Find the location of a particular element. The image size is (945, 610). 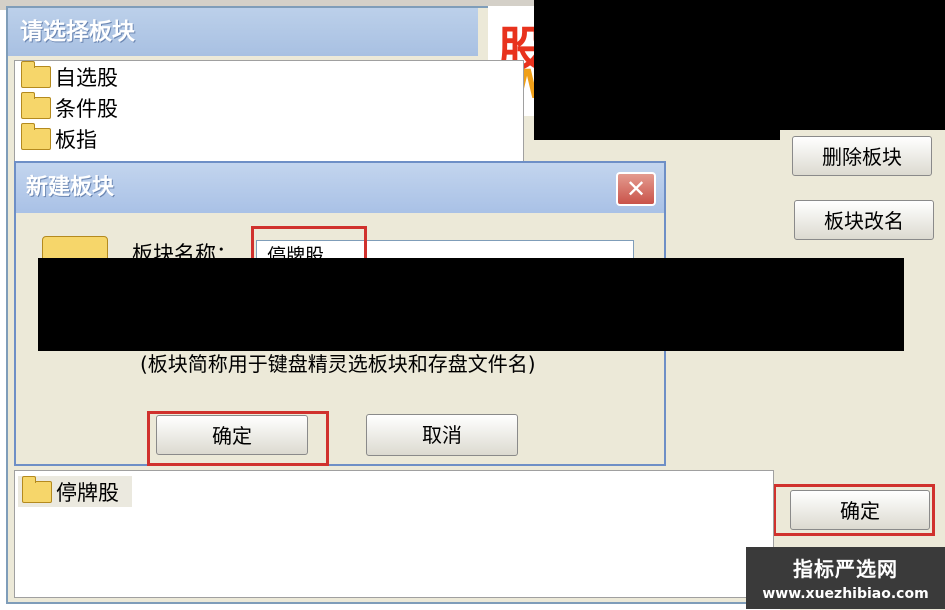

list-item-label: 停牌股 is located at coordinates (87, 492).